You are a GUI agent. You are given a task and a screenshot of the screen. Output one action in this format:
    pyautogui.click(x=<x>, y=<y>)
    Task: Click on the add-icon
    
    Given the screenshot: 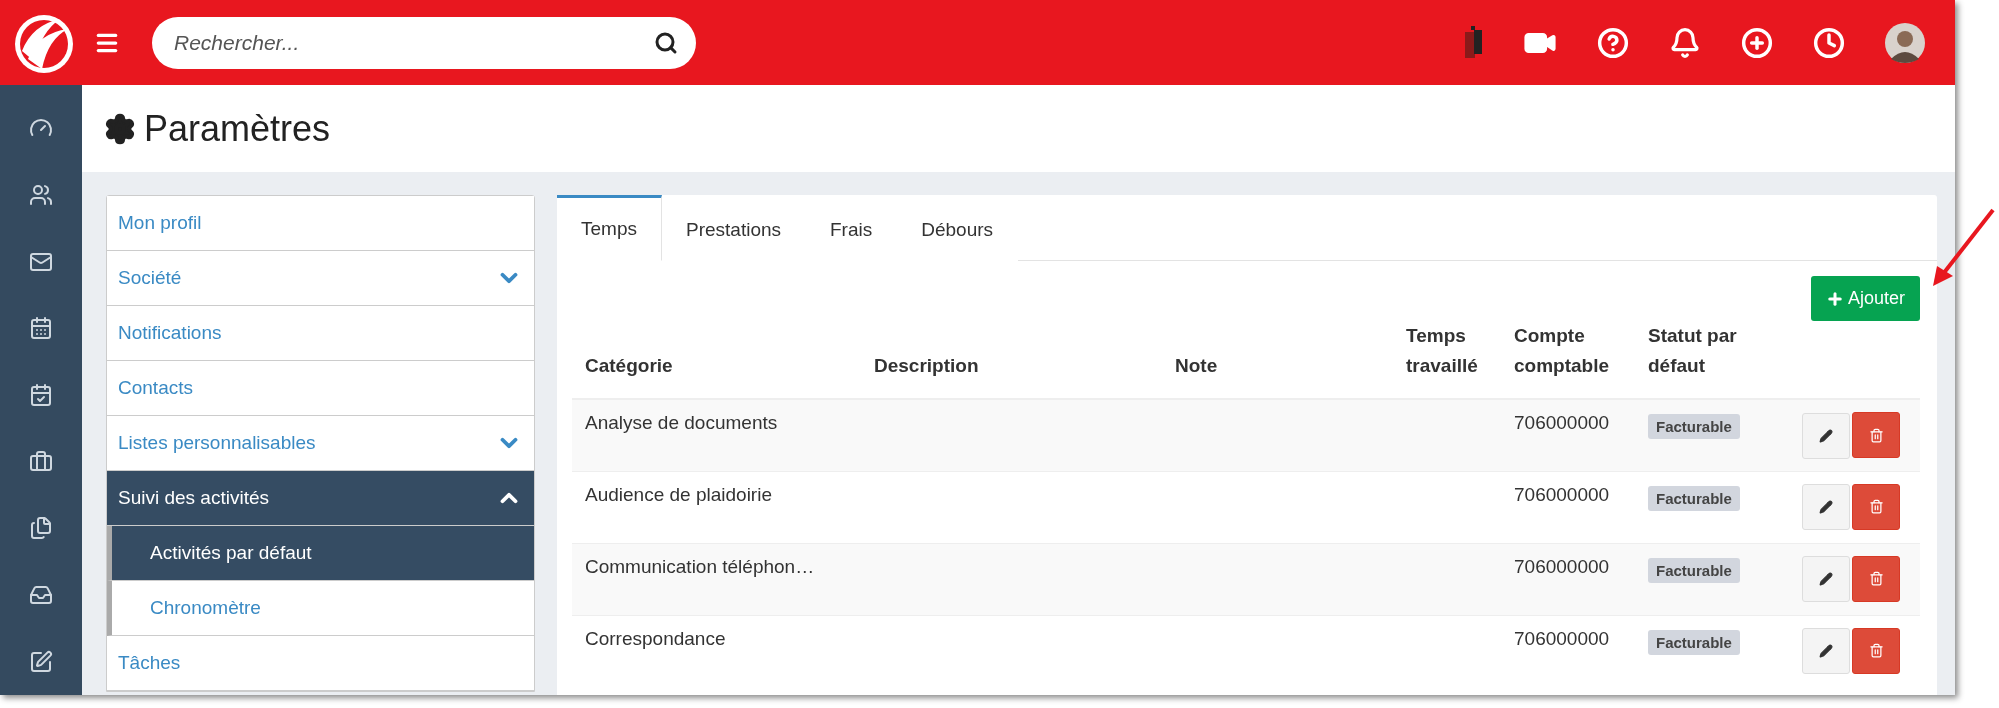 What is the action you would take?
    pyautogui.click(x=1757, y=42)
    